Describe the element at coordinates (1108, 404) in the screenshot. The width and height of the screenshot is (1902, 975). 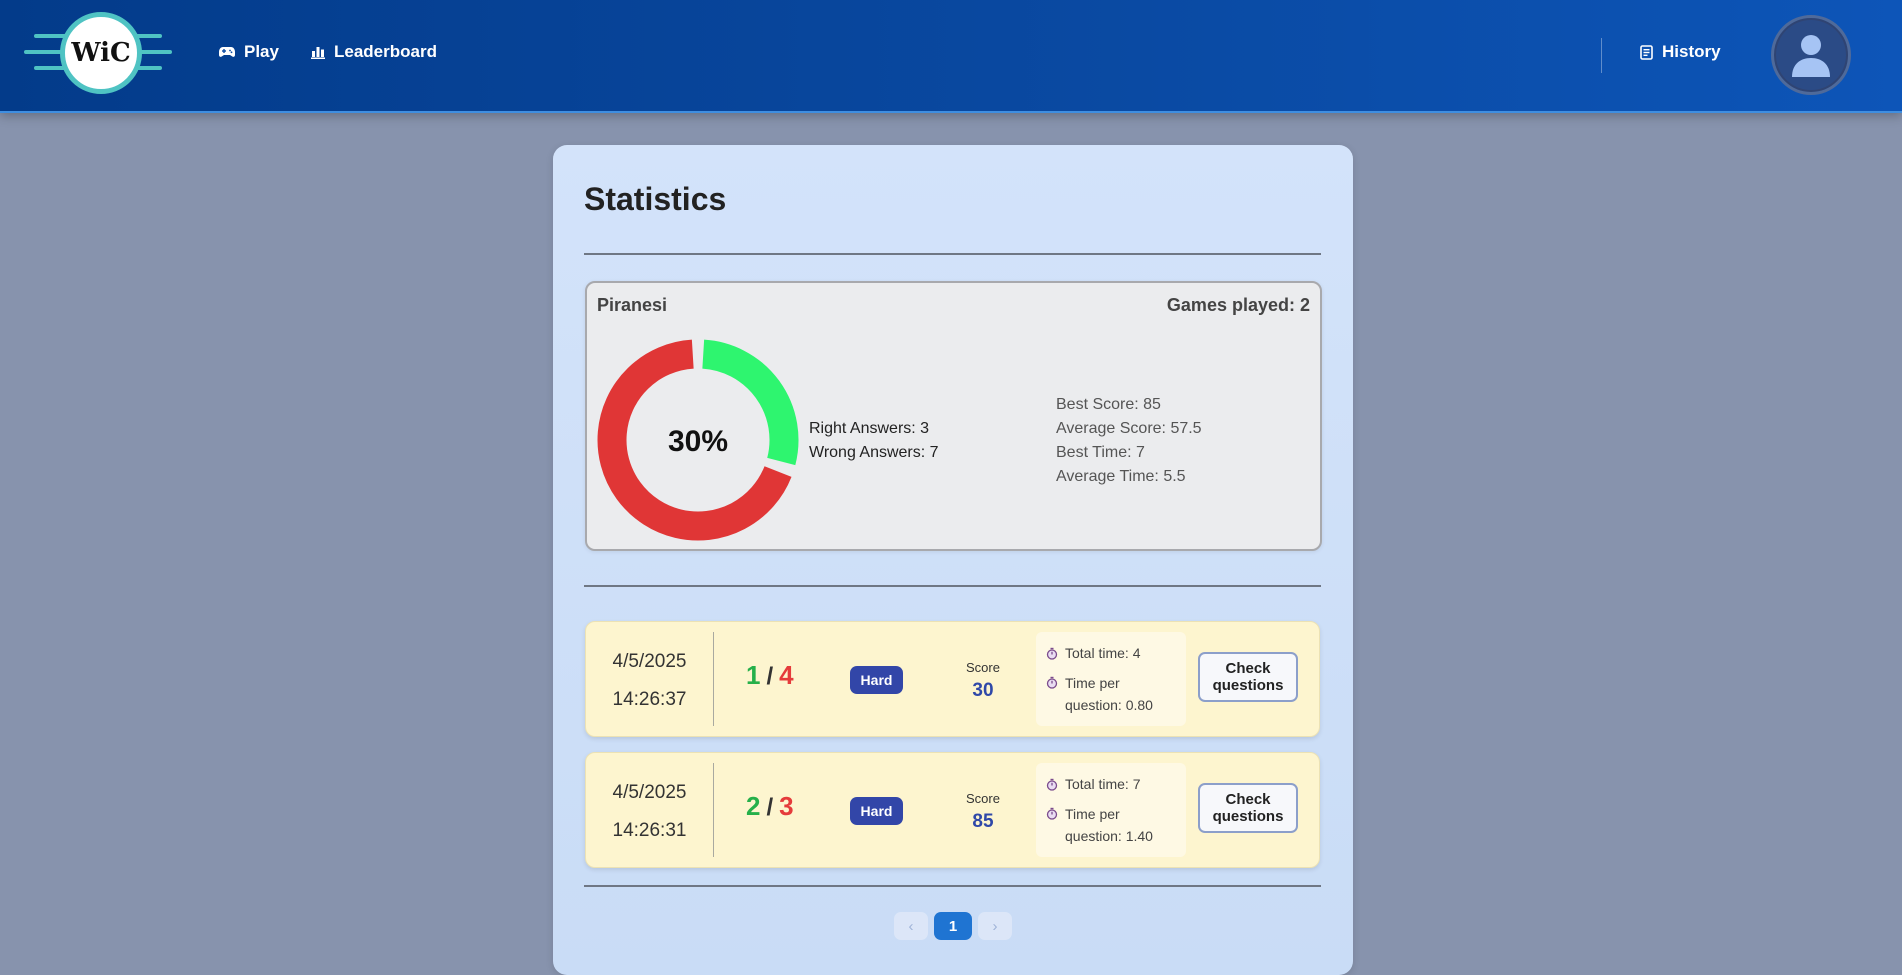
I see `best-score: Best Score: 85` at that location.